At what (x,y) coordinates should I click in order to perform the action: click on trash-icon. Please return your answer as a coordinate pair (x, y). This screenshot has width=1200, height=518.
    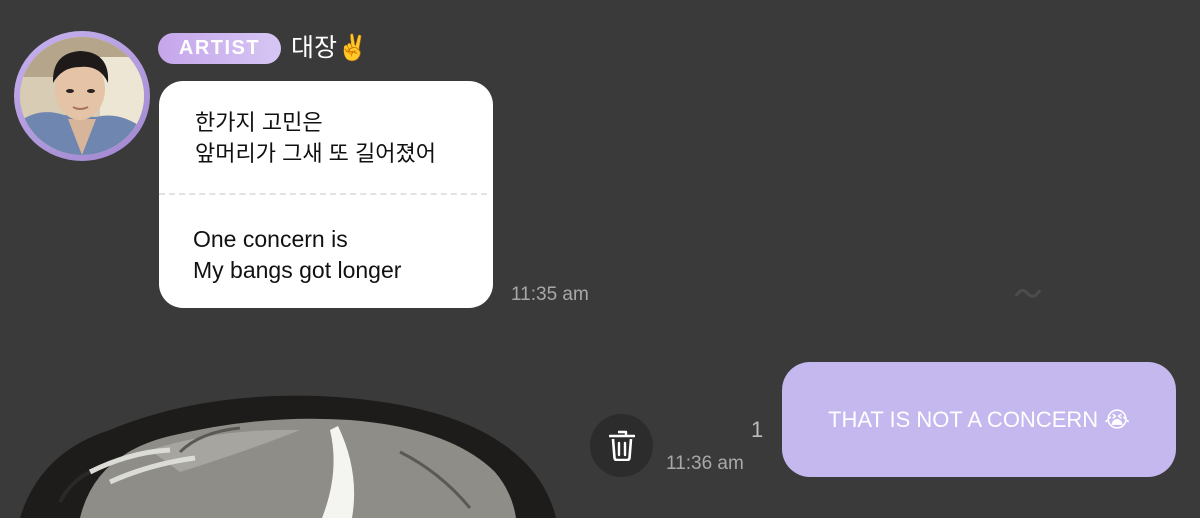
    Looking at the image, I should click on (622, 445).